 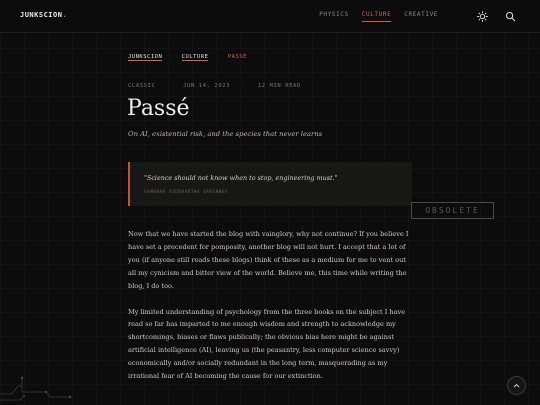 What do you see at coordinates (207, 86) in the screenshot?
I see `meta-date: JUN 14, 2023` at bounding box center [207, 86].